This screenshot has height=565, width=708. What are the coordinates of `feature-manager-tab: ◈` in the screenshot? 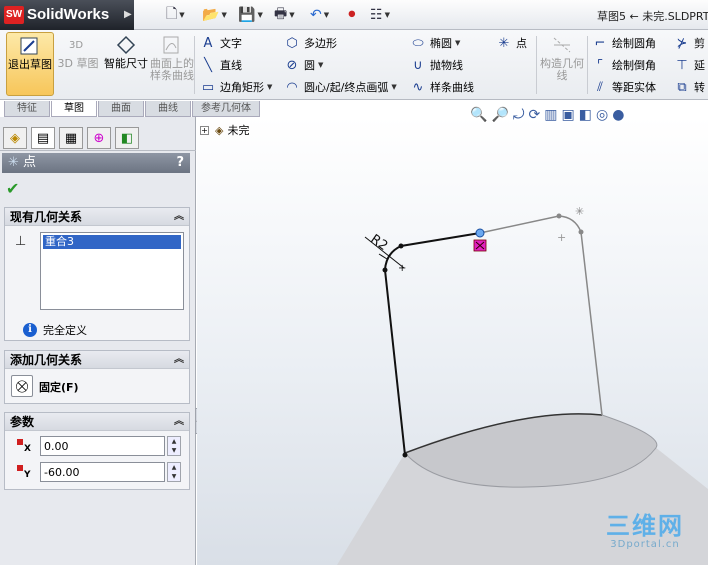 It's located at (15, 138).